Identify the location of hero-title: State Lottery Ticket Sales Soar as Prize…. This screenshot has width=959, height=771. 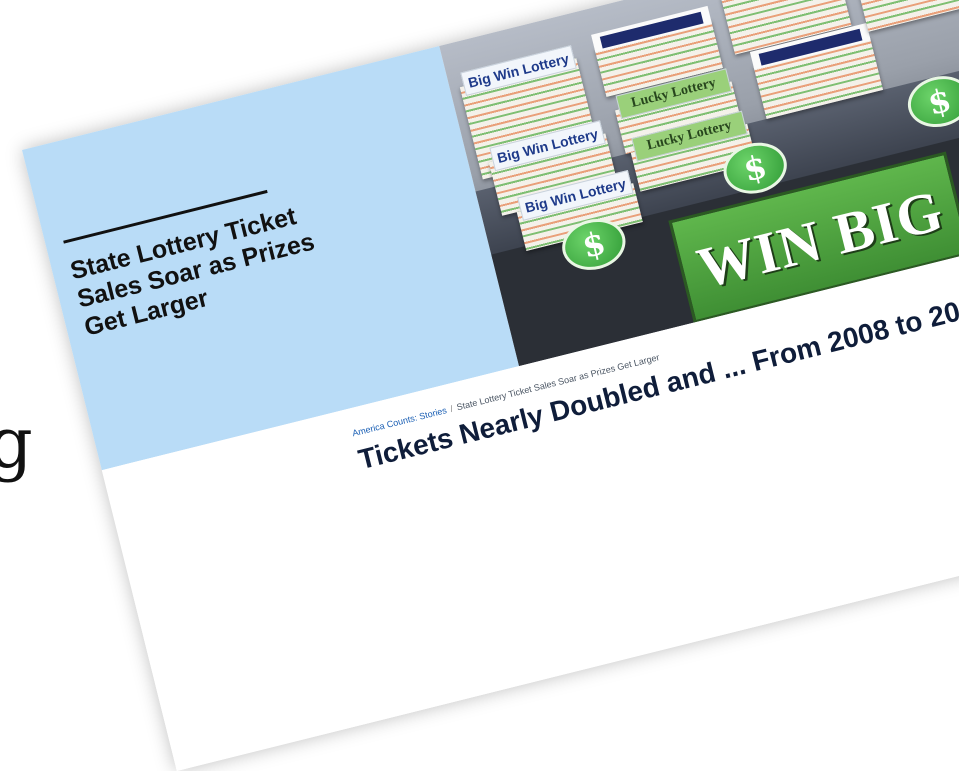
(192, 272).